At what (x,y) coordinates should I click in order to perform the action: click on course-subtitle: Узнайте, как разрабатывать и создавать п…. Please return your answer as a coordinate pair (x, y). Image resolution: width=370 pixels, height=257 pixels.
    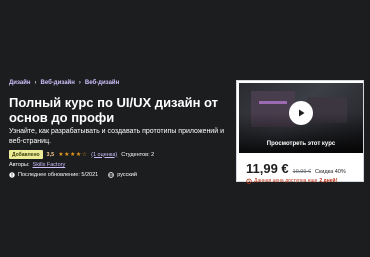
    Looking at the image, I should click on (116, 136).